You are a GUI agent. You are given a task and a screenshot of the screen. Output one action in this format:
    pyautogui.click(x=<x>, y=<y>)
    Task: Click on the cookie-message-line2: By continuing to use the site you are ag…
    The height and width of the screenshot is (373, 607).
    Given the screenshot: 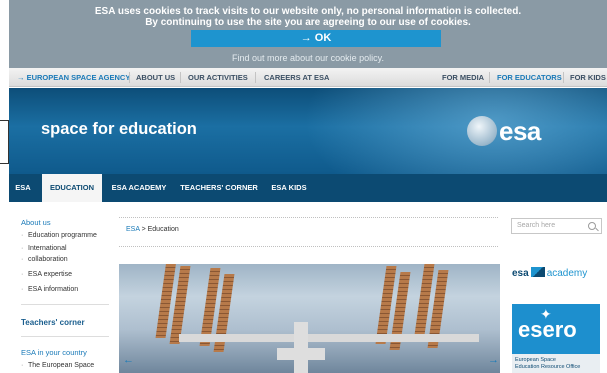 What is the action you would take?
    pyautogui.click(x=308, y=22)
    